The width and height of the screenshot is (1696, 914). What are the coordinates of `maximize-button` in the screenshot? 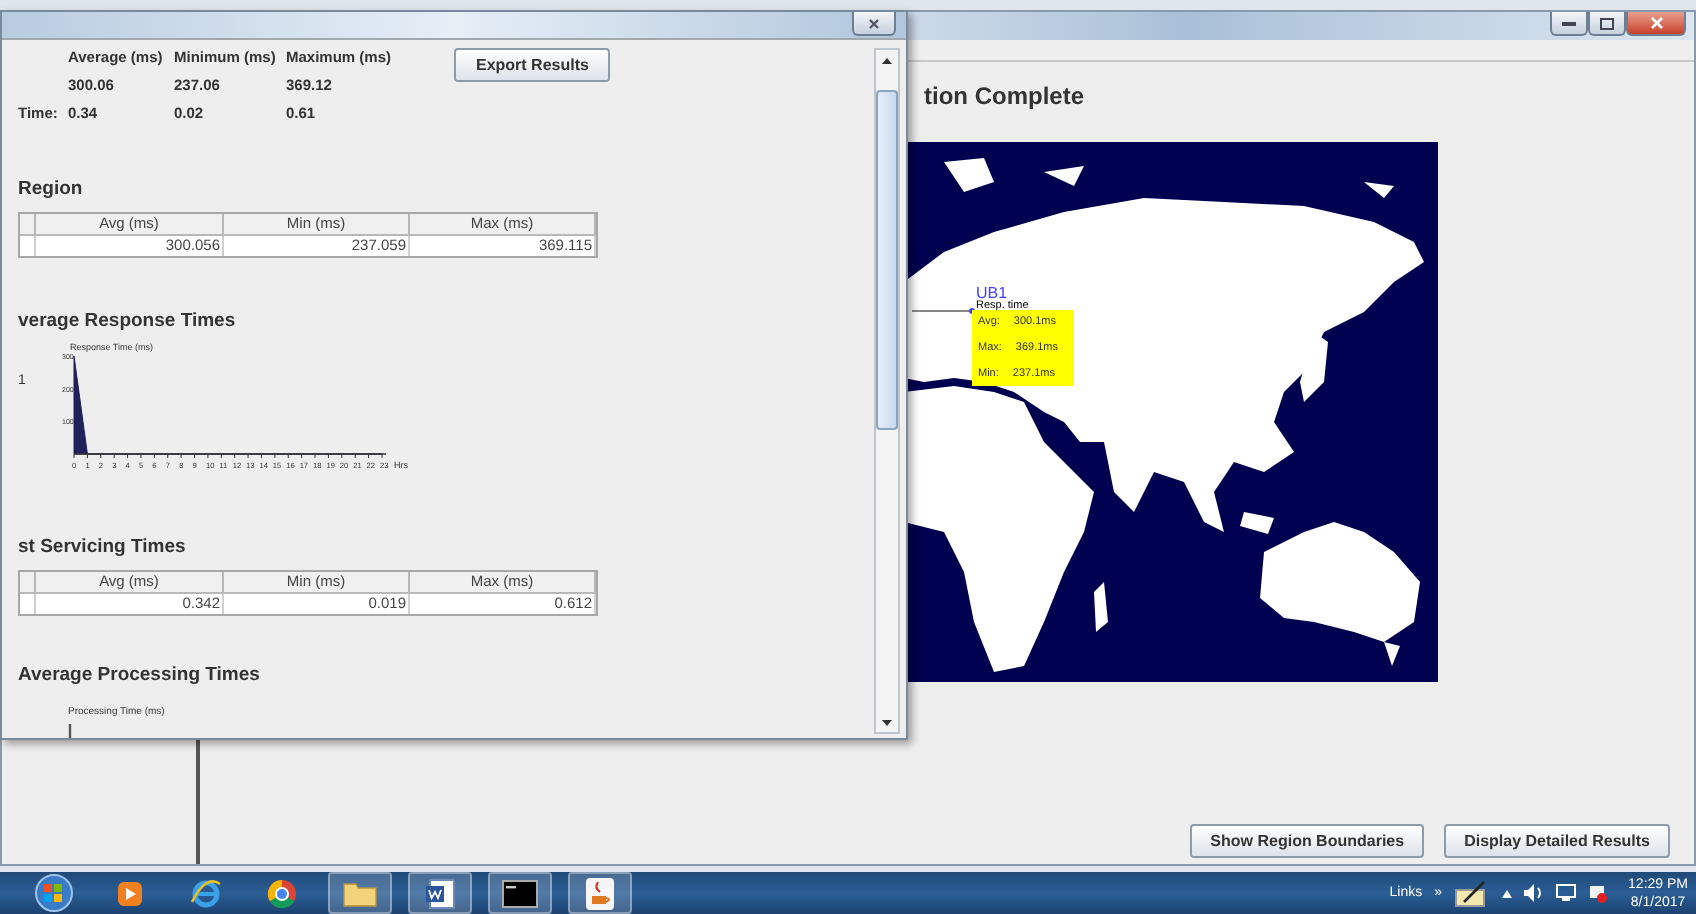 It's located at (1607, 24).